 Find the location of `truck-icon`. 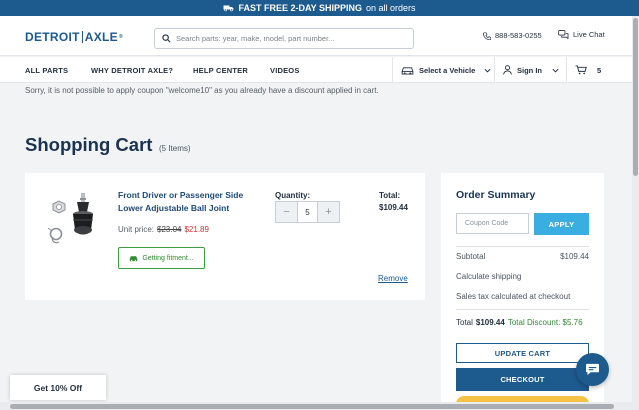

truck-icon is located at coordinates (228, 8).